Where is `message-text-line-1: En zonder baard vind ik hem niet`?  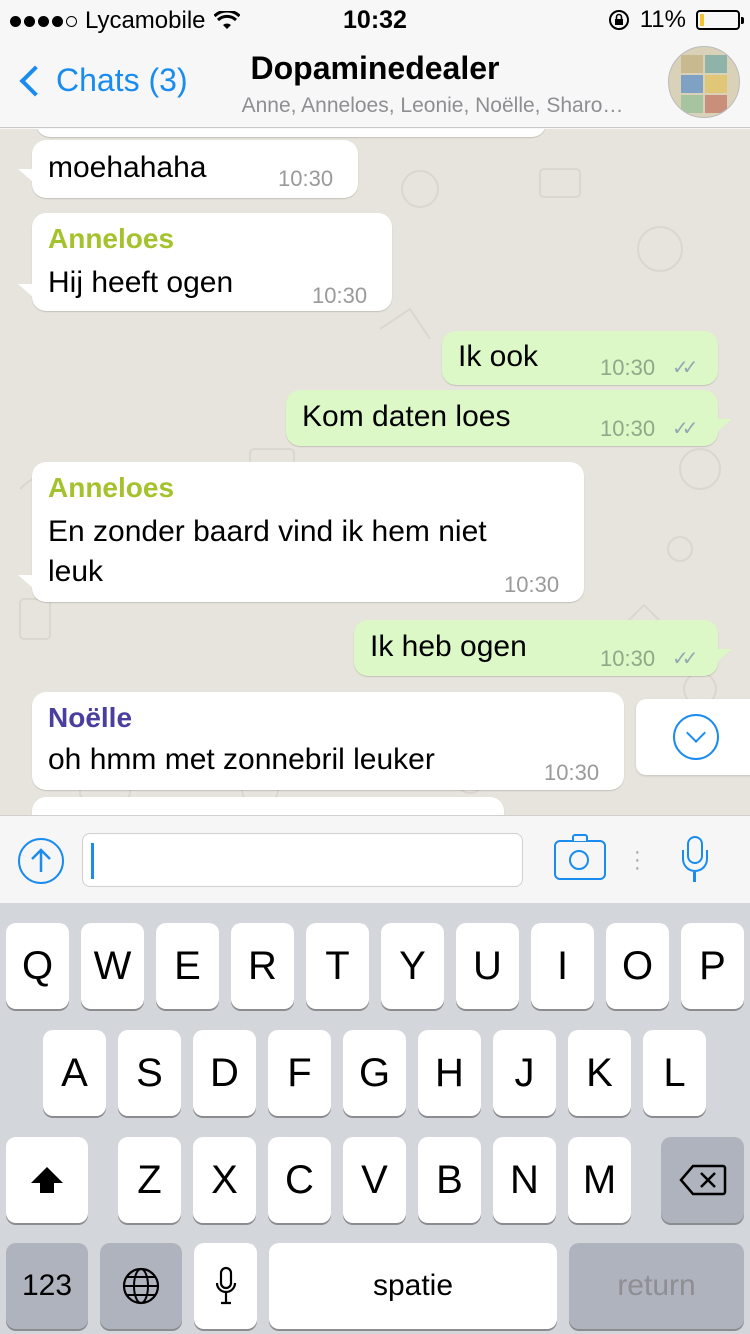 message-text-line-1: En zonder baard vind ik hem niet is located at coordinates (267, 531).